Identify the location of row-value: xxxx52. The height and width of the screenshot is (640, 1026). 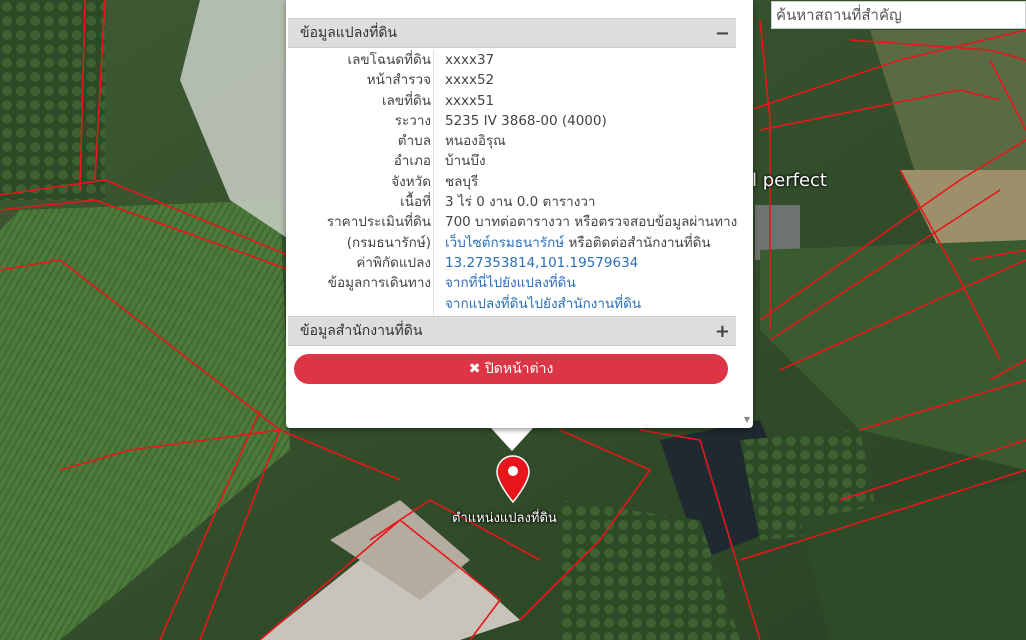
(470, 80).